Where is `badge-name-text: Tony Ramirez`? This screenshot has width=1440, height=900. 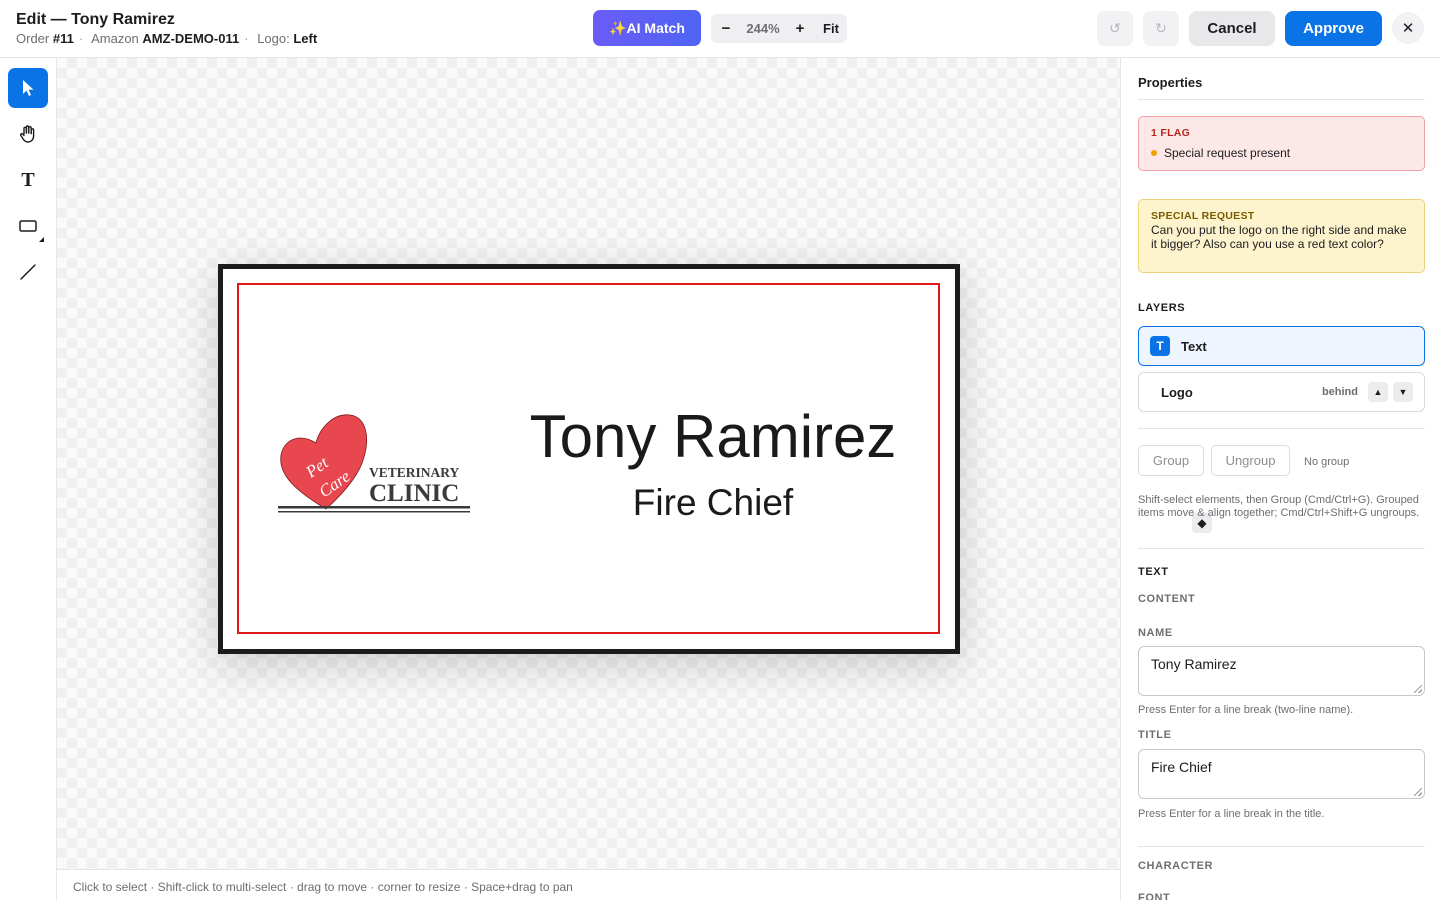
badge-name-text: Tony Ramirez is located at coordinates (713, 437).